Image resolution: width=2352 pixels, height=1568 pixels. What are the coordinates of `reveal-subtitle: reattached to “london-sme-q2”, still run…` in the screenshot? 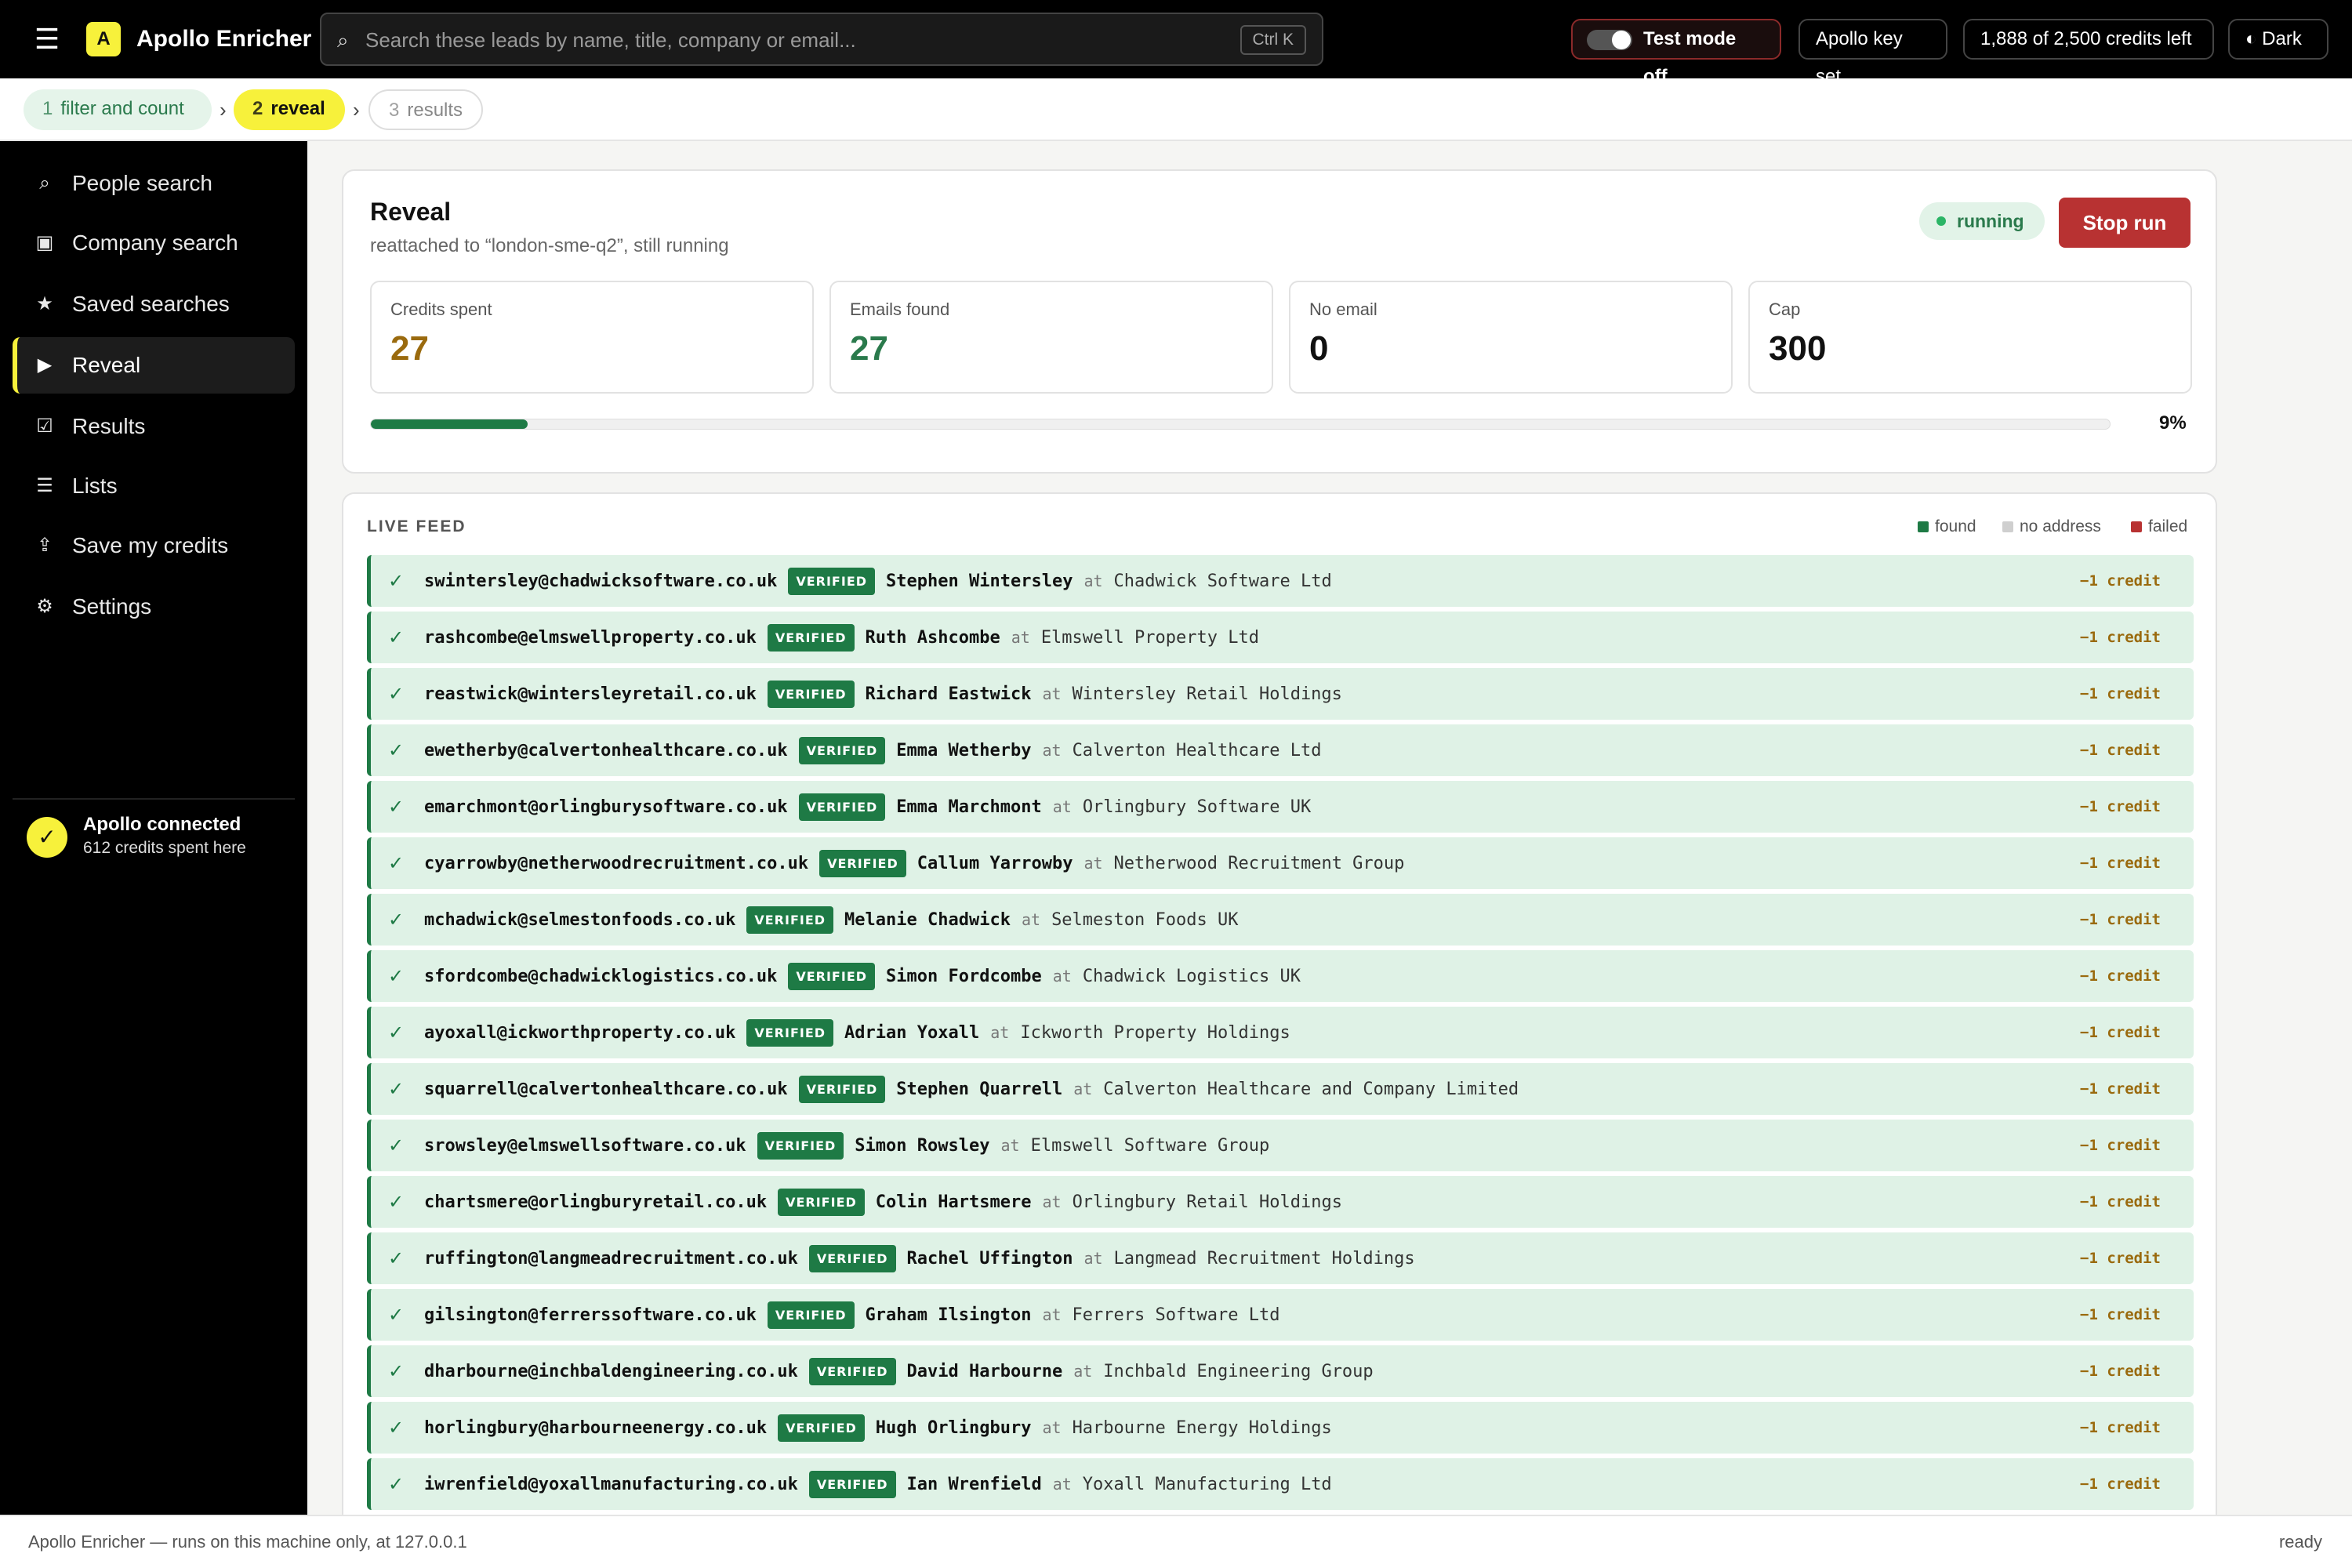 It's located at (549, 245).